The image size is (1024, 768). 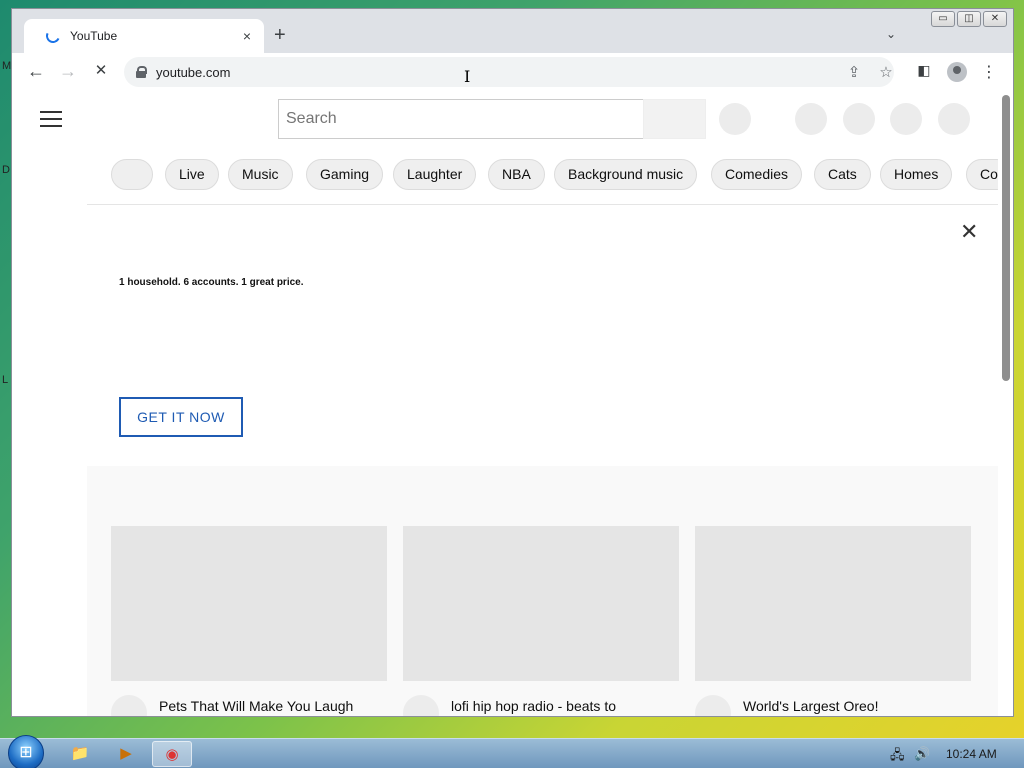 I want to click on chip-comedies: Comedies, so click(x=757, y=174).